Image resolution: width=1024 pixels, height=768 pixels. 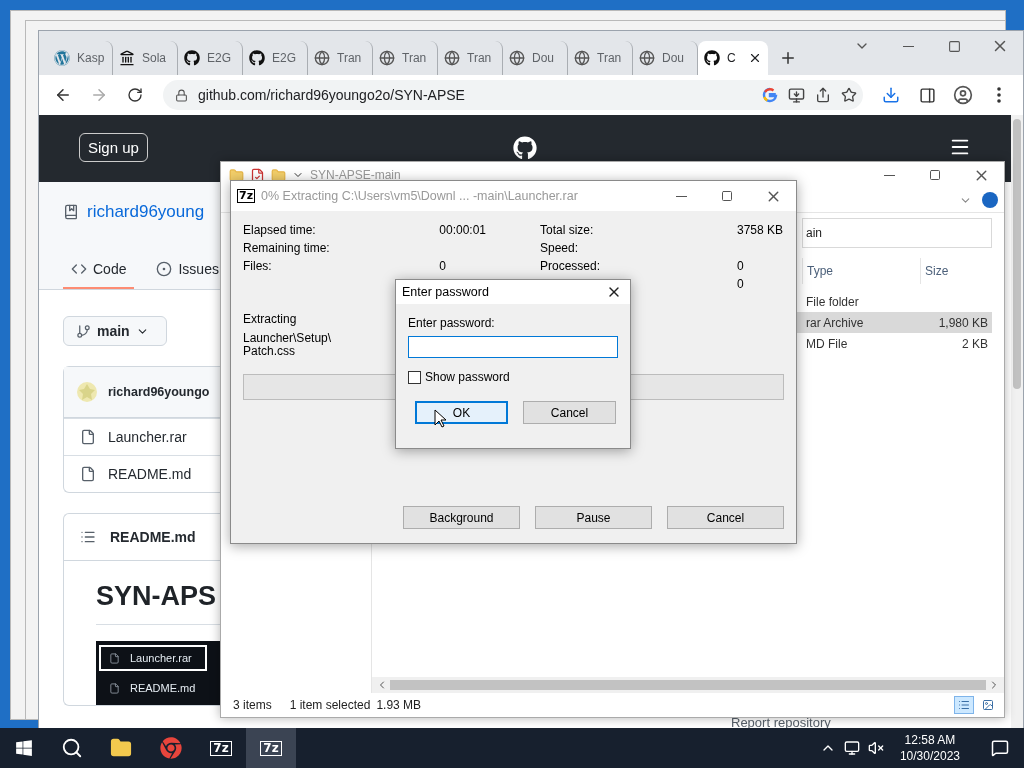 What do you see at coordinates (513, 95) in the screenshot?
I see `address-bar: github.com/richard96youngo2o/SYN-APSE` at bounding box center [513, 95].